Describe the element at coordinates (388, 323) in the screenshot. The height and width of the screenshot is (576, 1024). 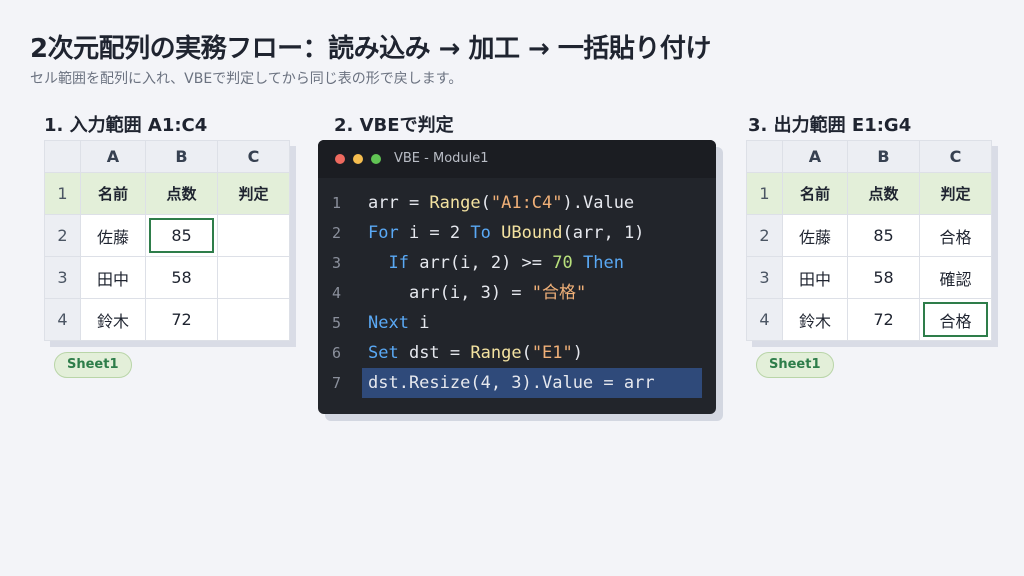
I see `code-token: Next` at that location.